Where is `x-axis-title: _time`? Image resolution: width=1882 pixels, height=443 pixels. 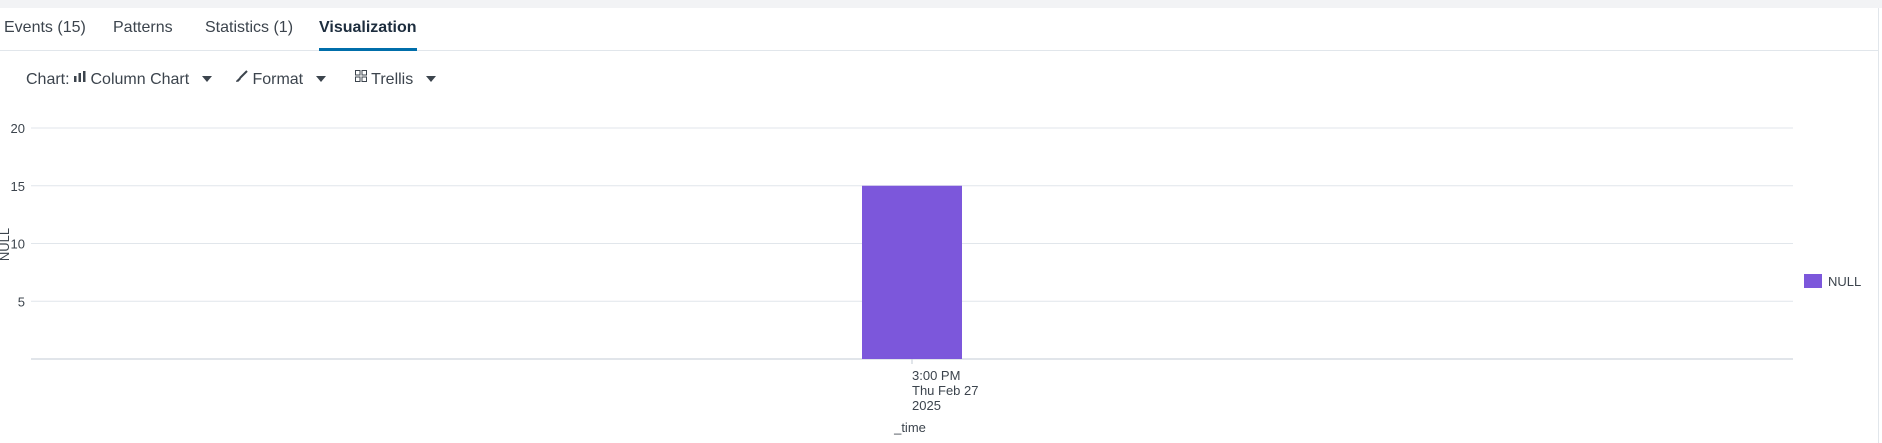 x-axis-title: _time is located at coordinates (909, 427).